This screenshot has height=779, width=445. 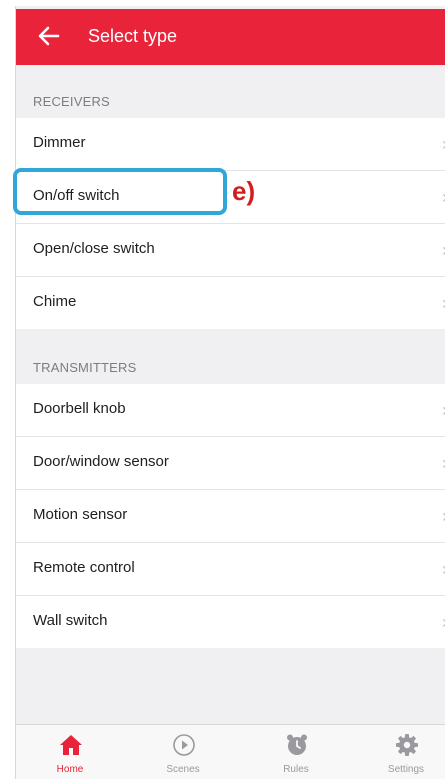 What do you see at coordinates (406, 769) in the screenshot?
I see `tab-label: Settings` at bounding box center [406, 769].